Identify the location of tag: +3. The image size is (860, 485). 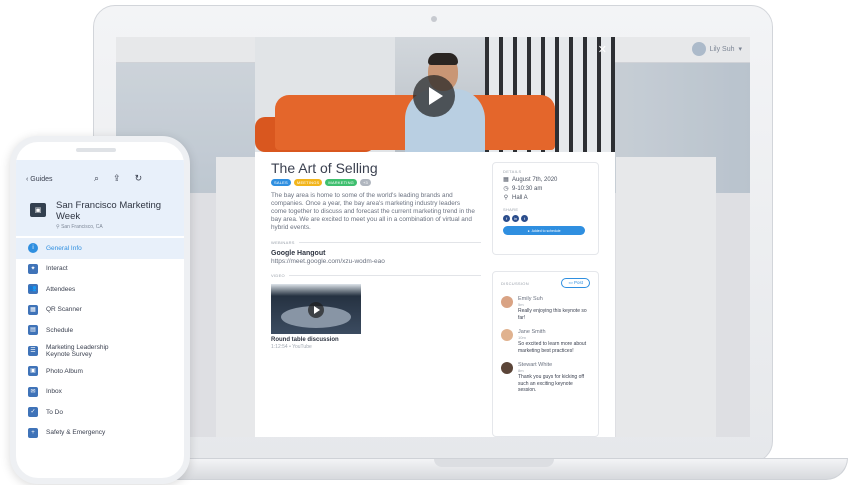
(365, 182).